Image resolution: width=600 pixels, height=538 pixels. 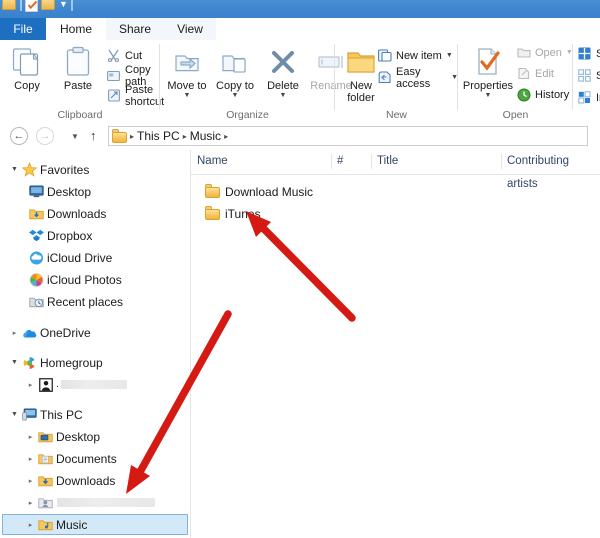 I want to click on tab-share: Share, so click(x=135, y=29).